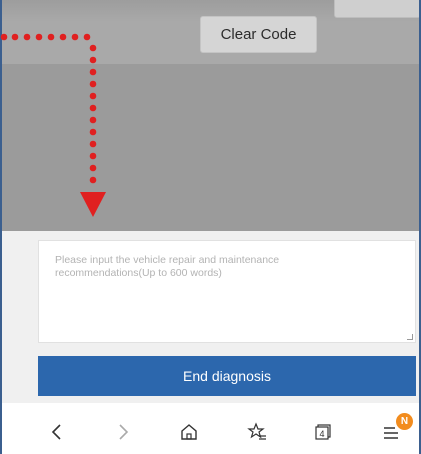  I want to click on tabs-icon: 4, so click(323, 432).